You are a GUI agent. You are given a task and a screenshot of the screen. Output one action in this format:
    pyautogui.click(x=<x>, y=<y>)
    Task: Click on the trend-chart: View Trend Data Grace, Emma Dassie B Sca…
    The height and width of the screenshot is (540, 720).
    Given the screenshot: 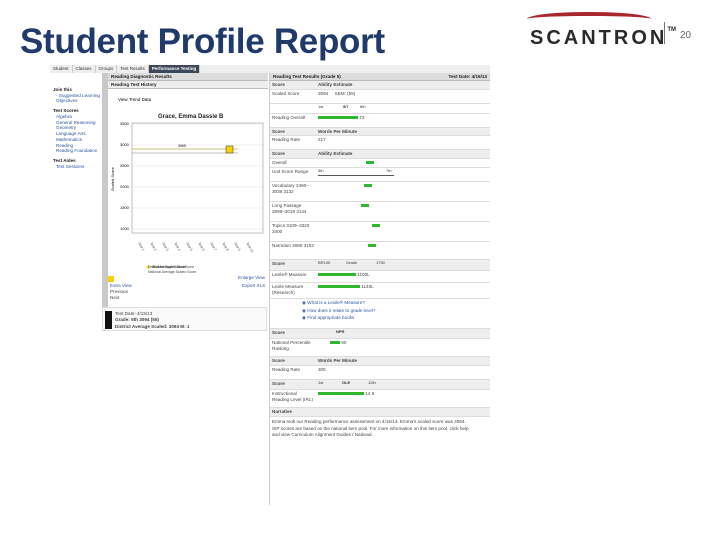 What is the action you would take?
    pyautogui.click(x=188, y=183)
    